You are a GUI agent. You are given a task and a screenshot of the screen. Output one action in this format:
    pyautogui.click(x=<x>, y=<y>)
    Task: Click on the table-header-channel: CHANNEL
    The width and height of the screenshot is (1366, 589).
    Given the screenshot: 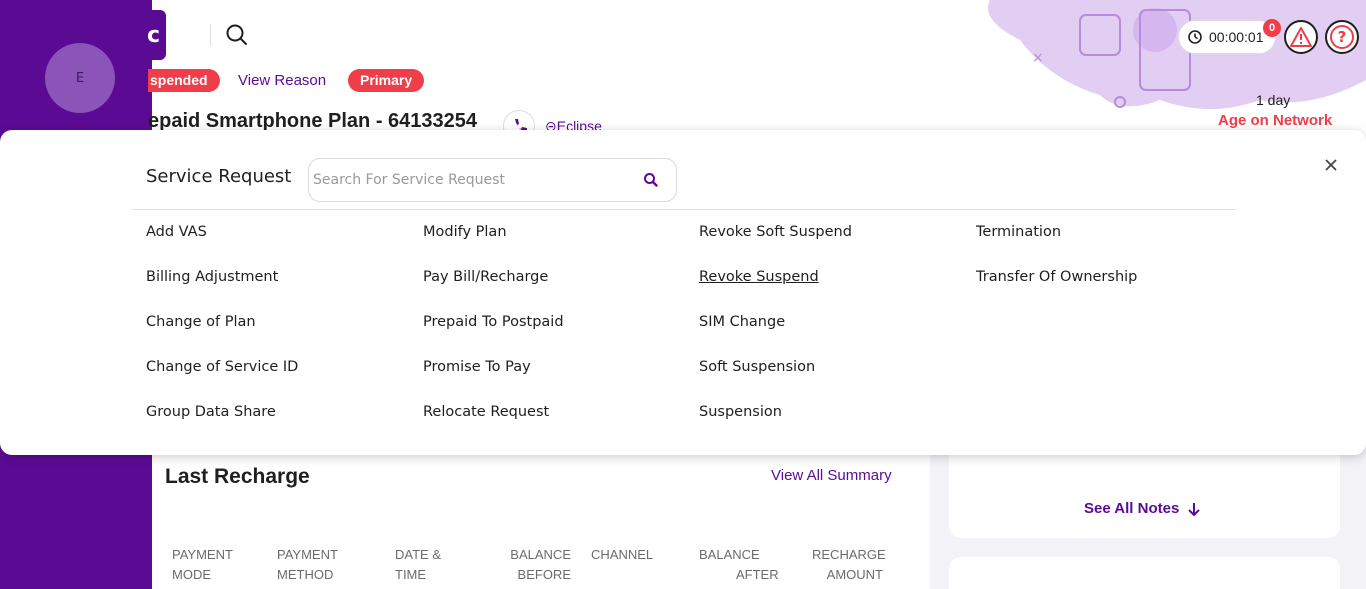 What is the action you would take?
    pyautogui.click(x=622, y=554)
    